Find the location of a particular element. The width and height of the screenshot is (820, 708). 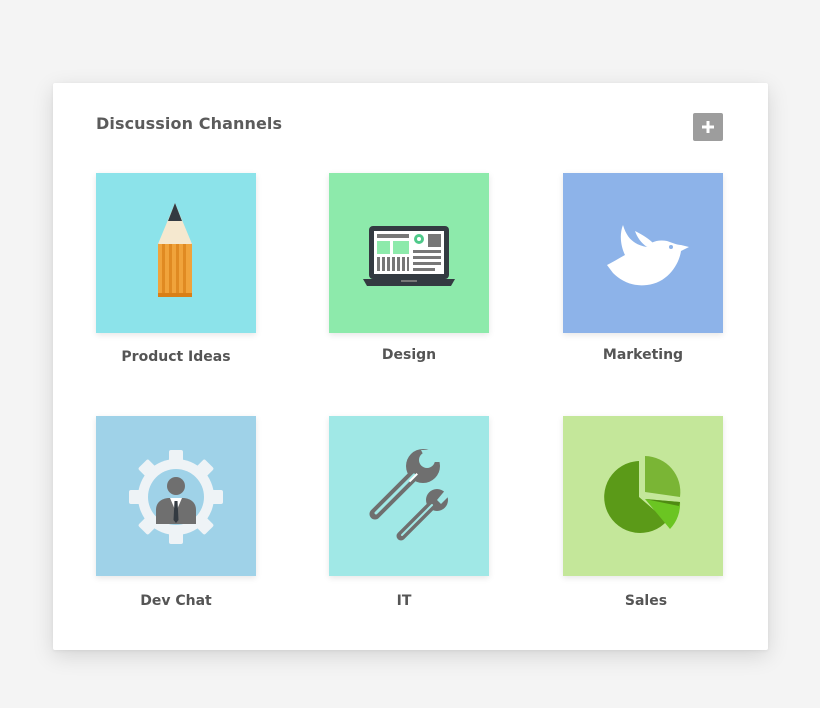

add-channel-button is located at coordinates (708, 127).